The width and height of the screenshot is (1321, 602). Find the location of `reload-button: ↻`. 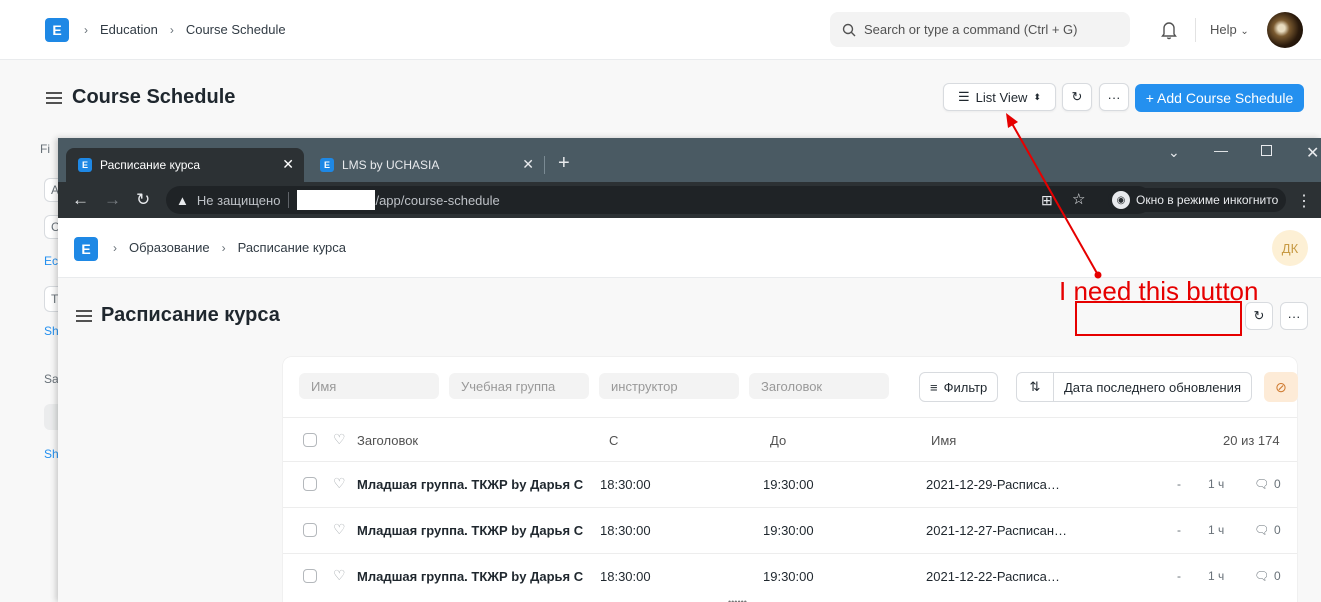

reload-button: ↻ is located at coordinates (1077, 97).